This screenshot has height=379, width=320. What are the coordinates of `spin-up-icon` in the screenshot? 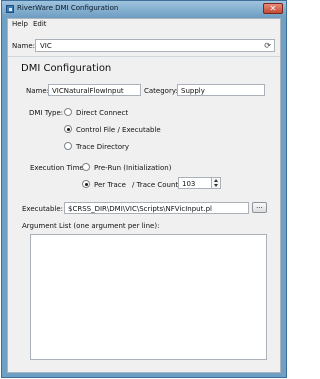 It's located at (216, 180).